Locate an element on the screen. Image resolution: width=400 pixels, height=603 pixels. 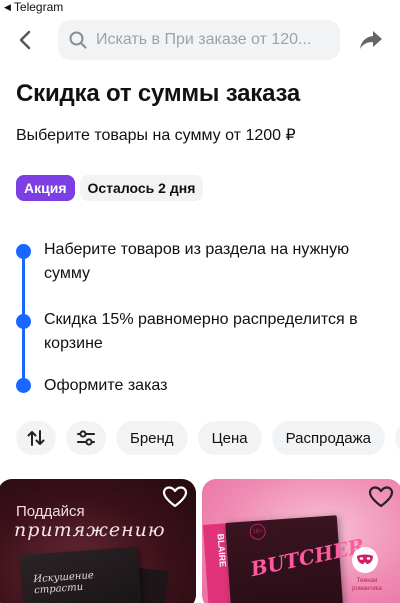
genre-label: Темная романтика is located at coordinates (367, 585).